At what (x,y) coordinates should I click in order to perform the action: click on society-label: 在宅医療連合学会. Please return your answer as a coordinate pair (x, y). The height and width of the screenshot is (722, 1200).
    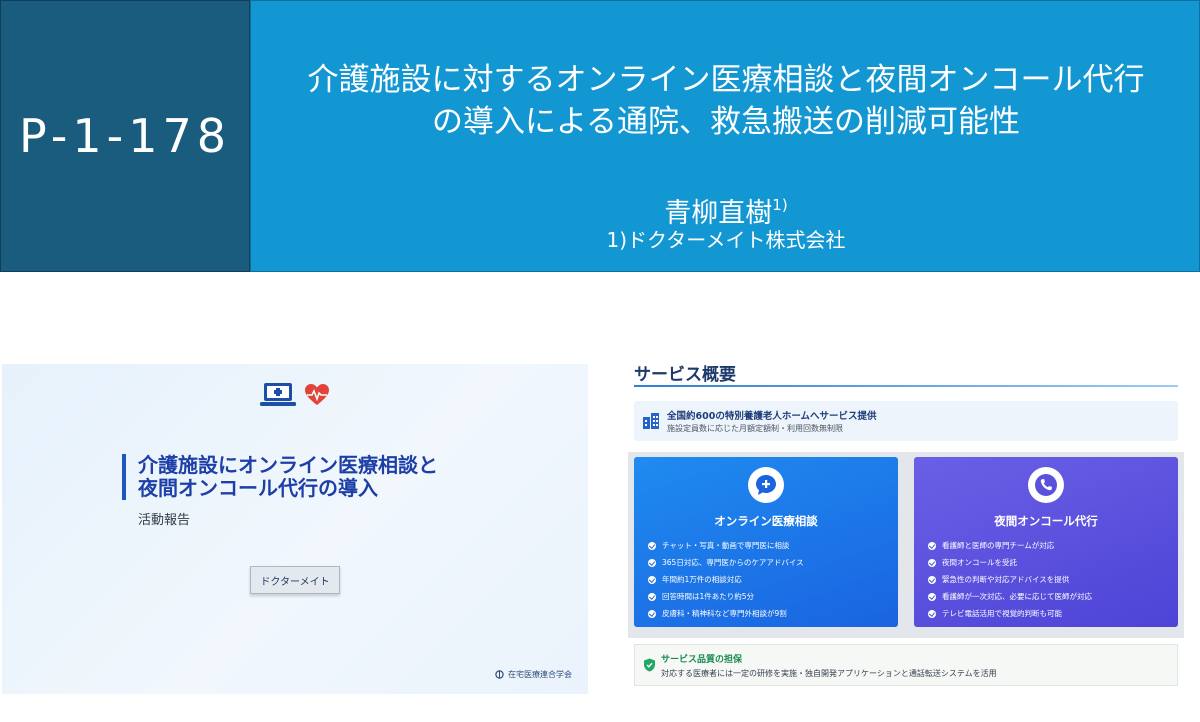
    Looking at the image, I should click on (533, 674).